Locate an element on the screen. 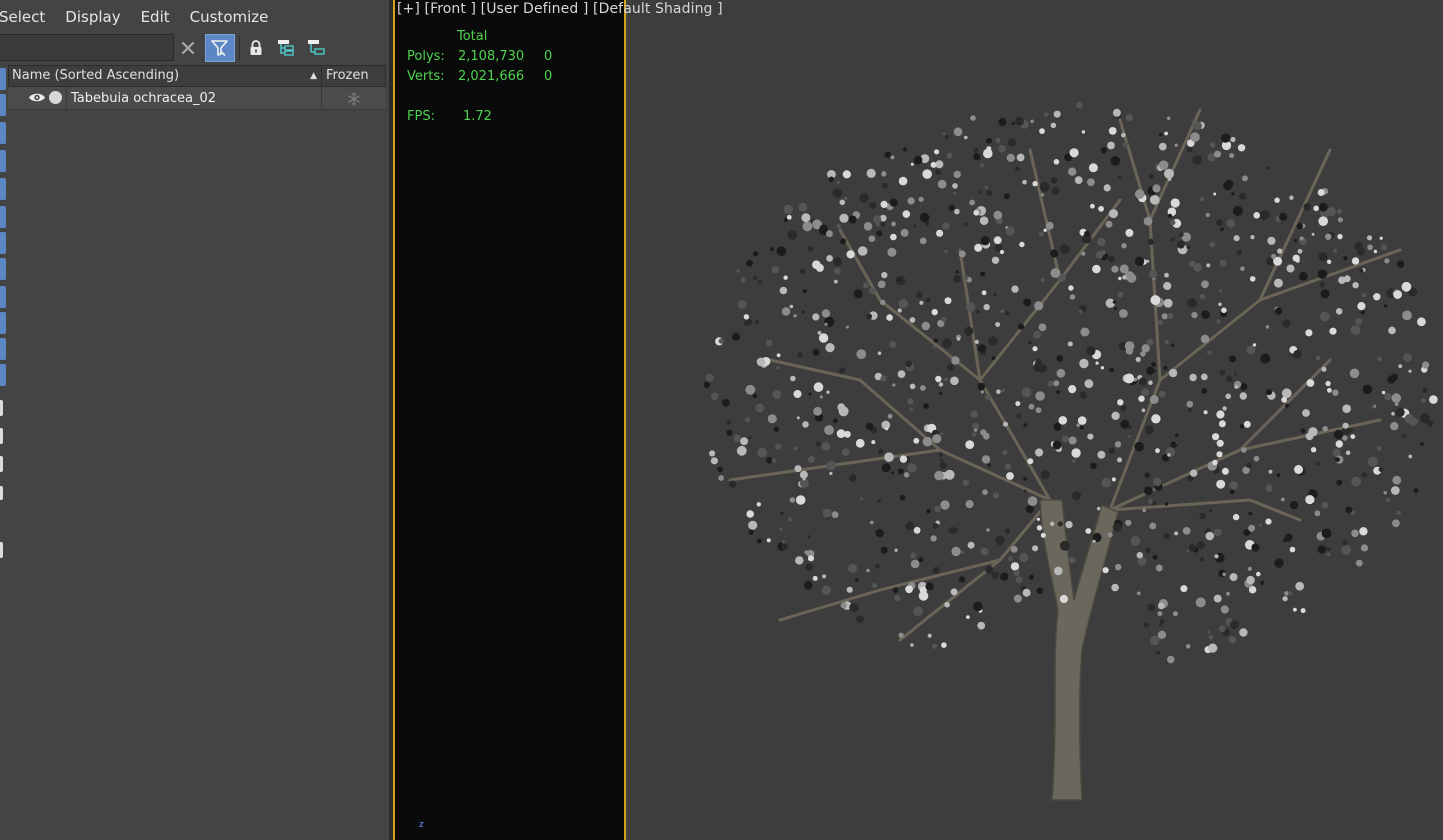  row-frozen-cell is located at coordinates (353, 98).